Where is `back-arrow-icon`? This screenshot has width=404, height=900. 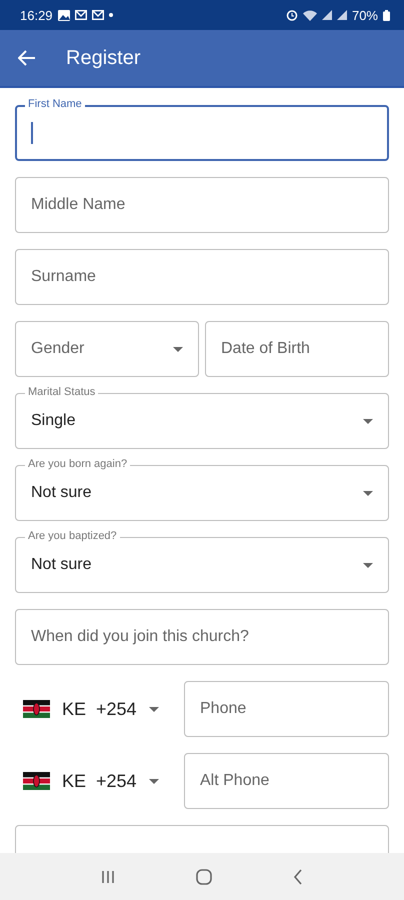
back-arrow-icon is located at coordinates (27, 58).